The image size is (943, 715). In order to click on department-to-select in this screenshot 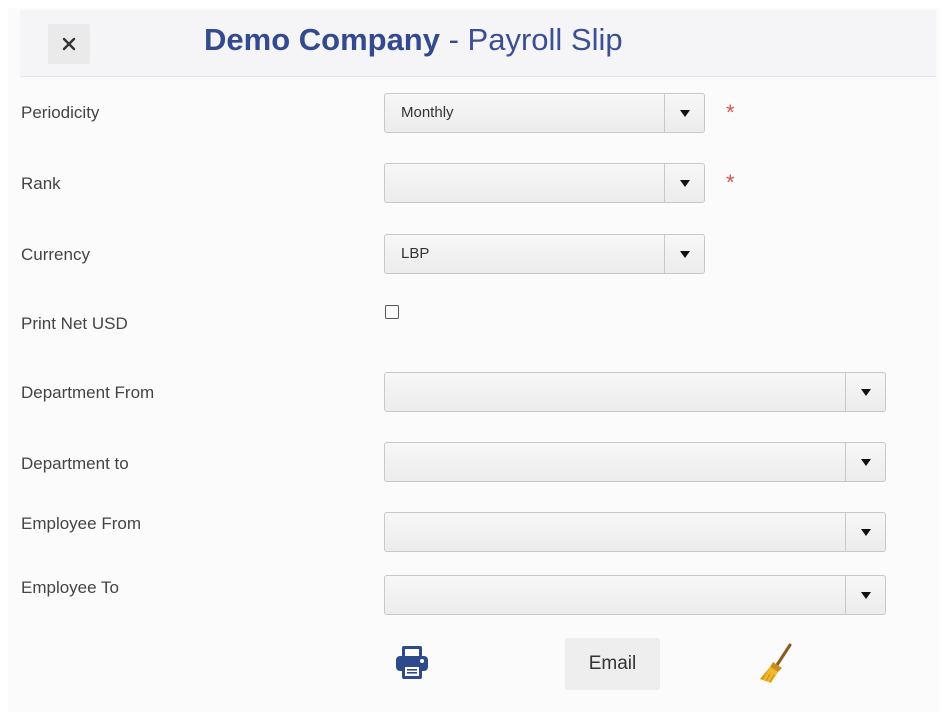, I will do `click(635, 462)`.